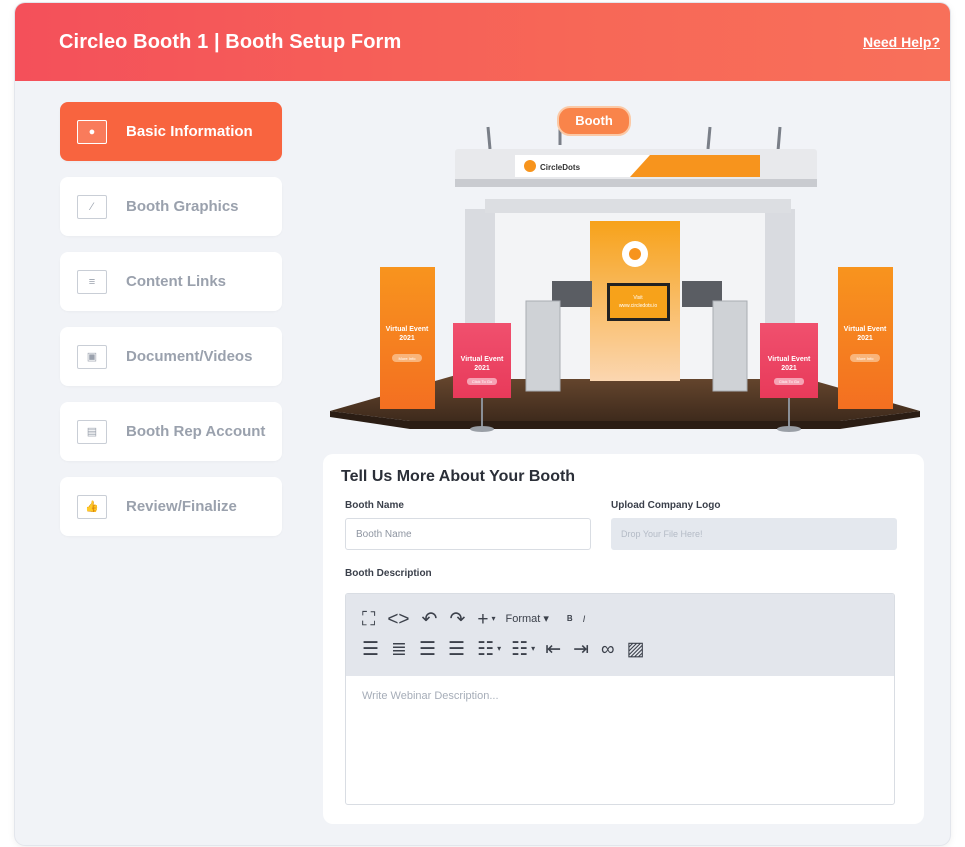 The image size is (965, 847). Describe the element at coordinates (196, 431) in the screenshot. I see `sidebar-item-label: Booth Rep Account` at that location.